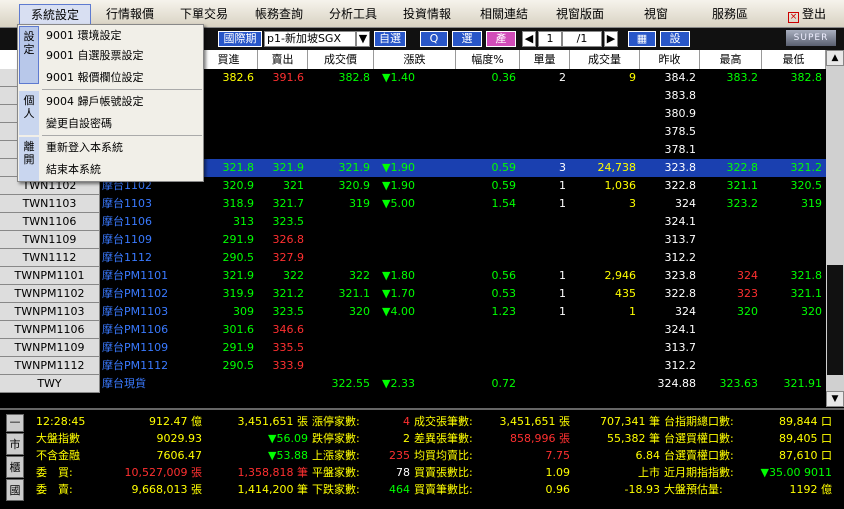  Describe the element at coordinates (529, 39) in the screenshot. I see `prev-page-icon: ◀` at that location.